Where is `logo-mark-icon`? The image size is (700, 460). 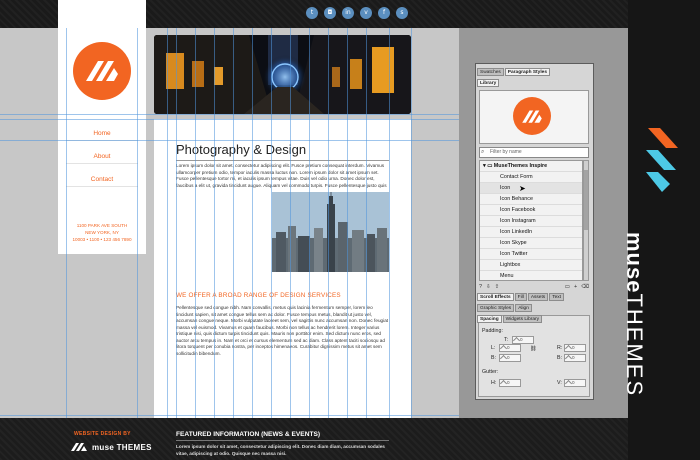 logo-mark-icon is located at coordinates (102, 71).